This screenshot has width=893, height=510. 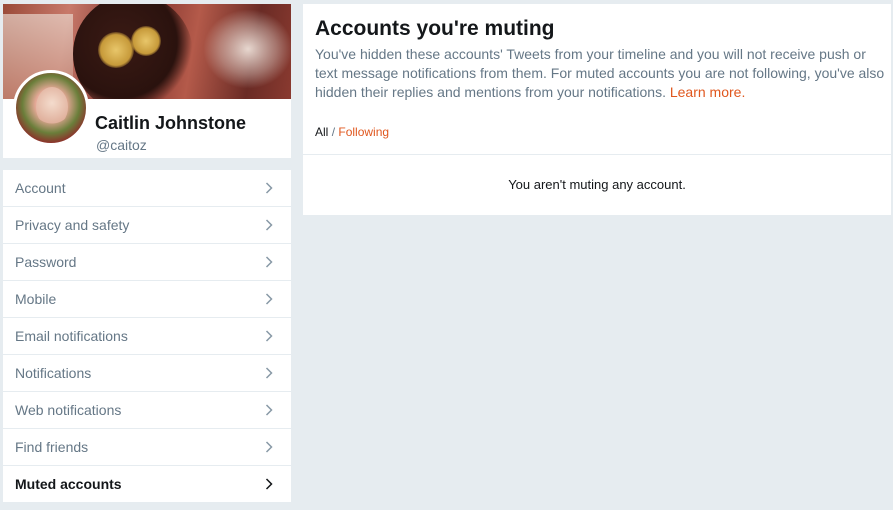 I want to click on nav-item-web-notifications: Web notifications, so click(x=147, y=410).